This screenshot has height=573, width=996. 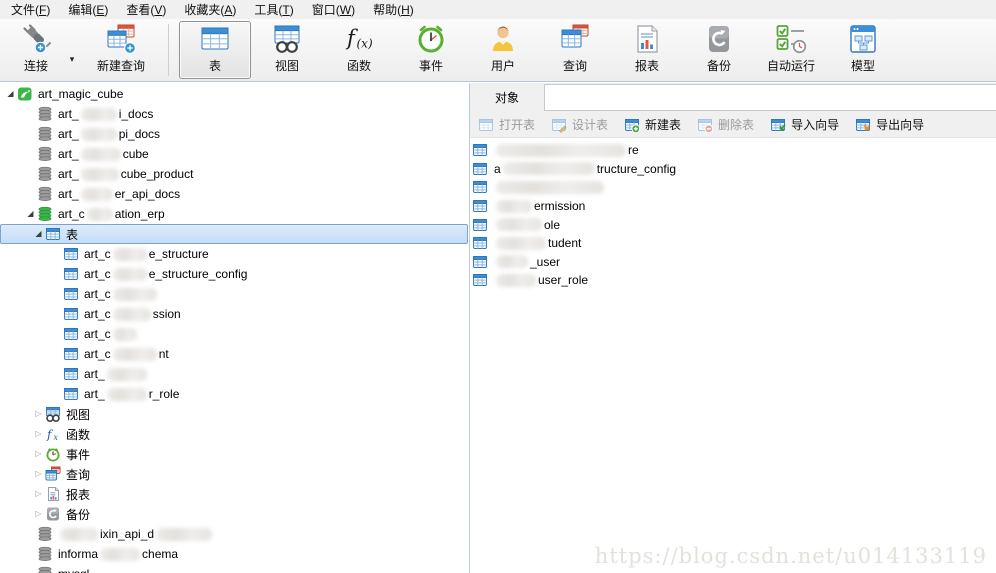 What do you see at coordinates (68, 194) in the screenshot?
I see `tree-label: art_` at bounding box center [68, 194].